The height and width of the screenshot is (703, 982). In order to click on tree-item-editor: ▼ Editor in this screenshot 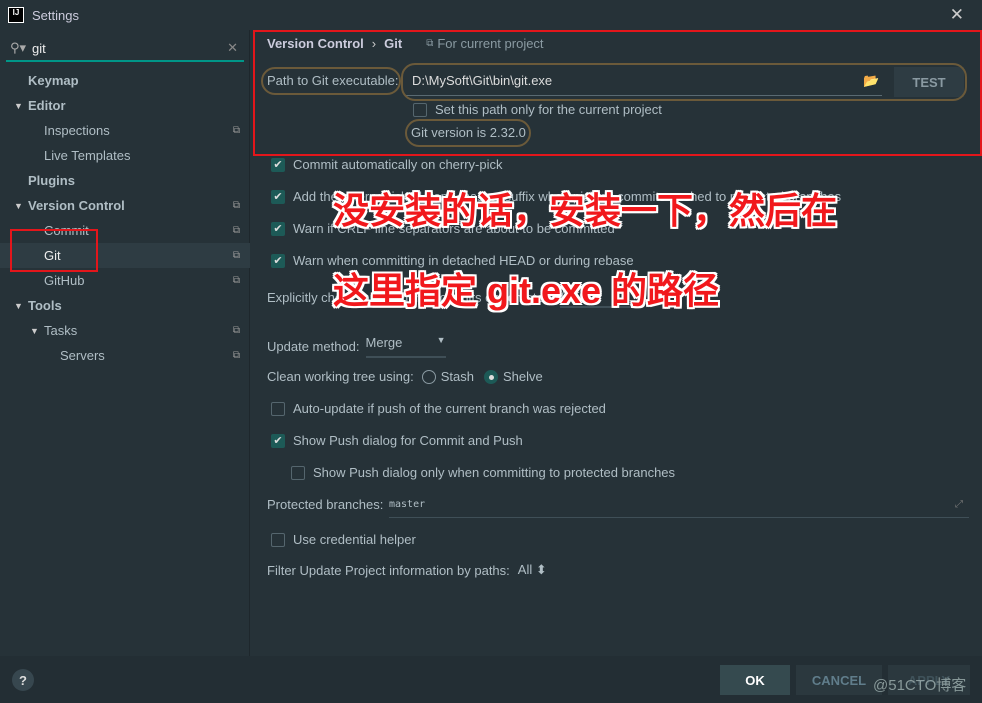, I will do `click(125, 105)`.